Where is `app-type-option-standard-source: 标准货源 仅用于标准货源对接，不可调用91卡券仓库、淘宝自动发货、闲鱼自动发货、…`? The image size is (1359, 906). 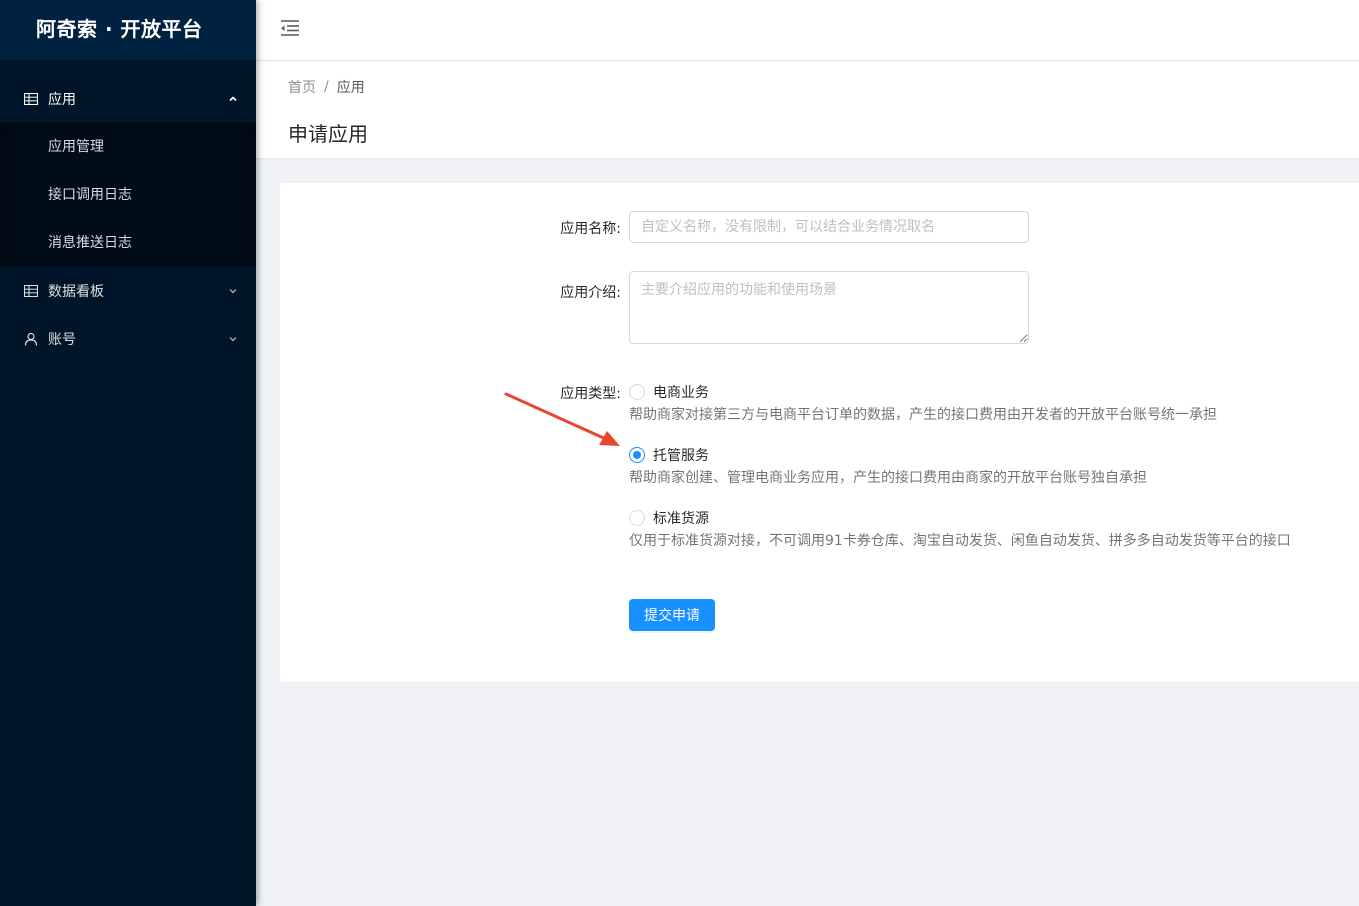 app-type-option-standard-source: 标准货源 仅用于标准货源对接，不可调用91卡券仓库、淘宝自动发货、闲鱼自动发货、… is located at coordinates (960, 529).